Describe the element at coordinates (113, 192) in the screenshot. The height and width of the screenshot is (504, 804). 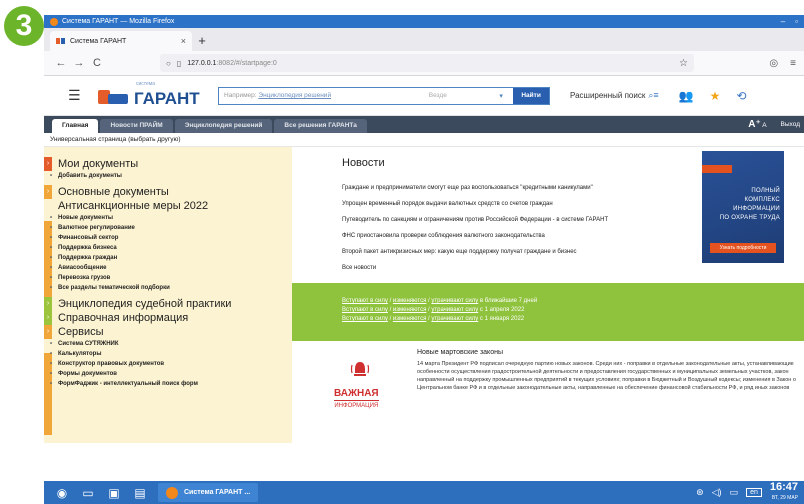
I see `basic-documents-title: Основные документы` at that location.